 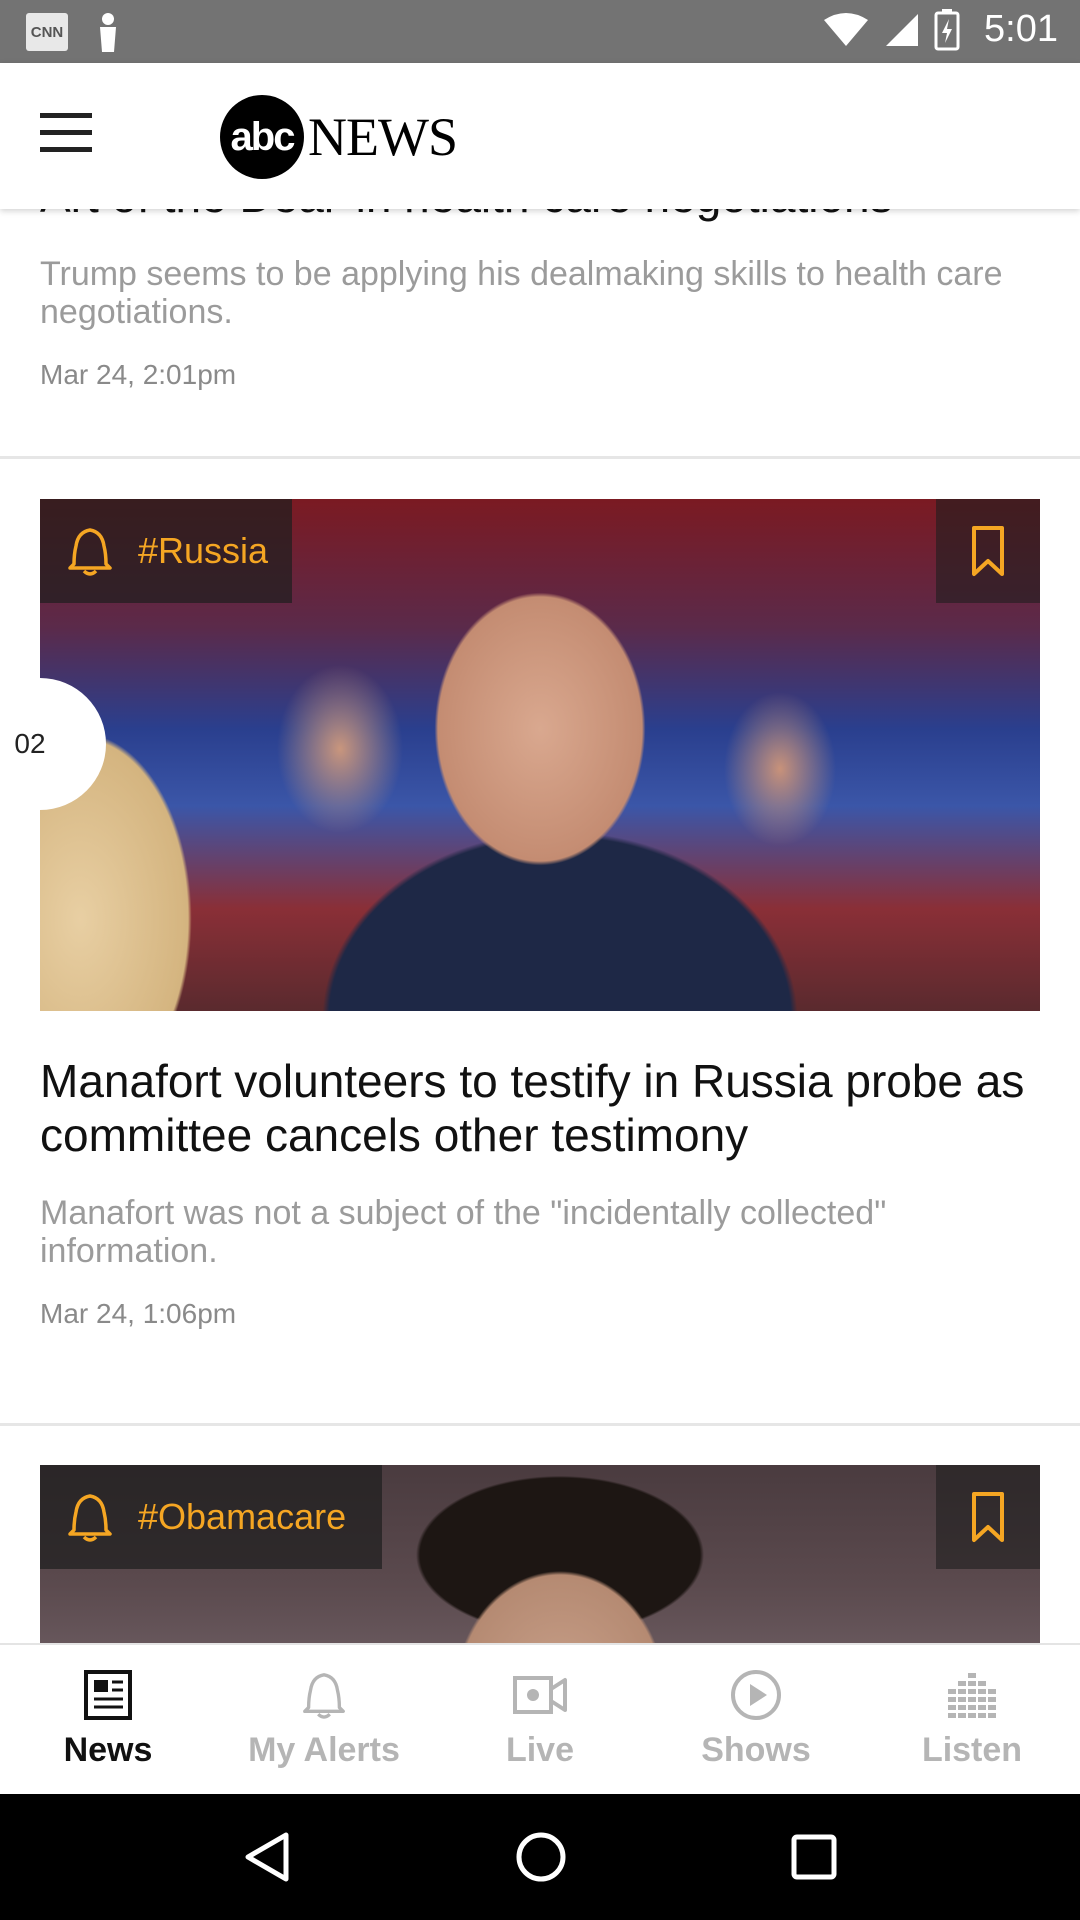 What do you see at coordinates (540, 31) in the screenshot?
I see `status-bar: CNN 5:01` at bounding box center [540, 31].